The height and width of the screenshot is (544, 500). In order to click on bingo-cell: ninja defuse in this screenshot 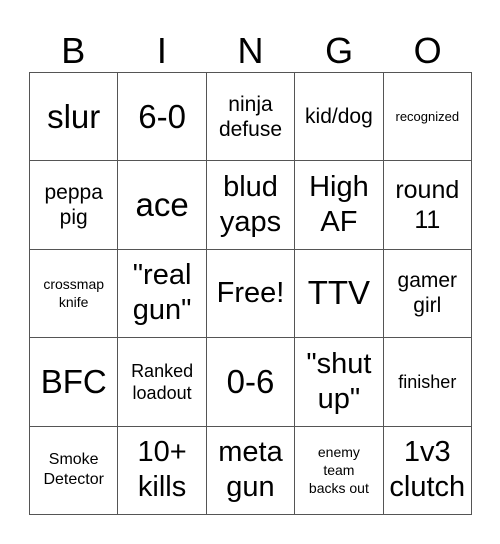, I will do `click(251, 117)`.